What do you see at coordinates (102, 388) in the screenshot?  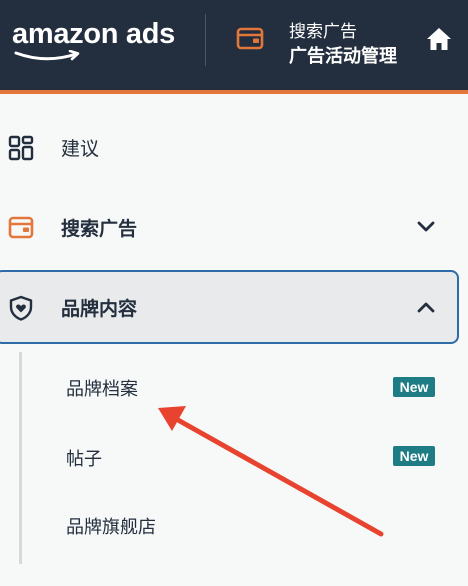 I see `sub-item-brand-profile: 品牌档案` at bounding box center [102, 388].